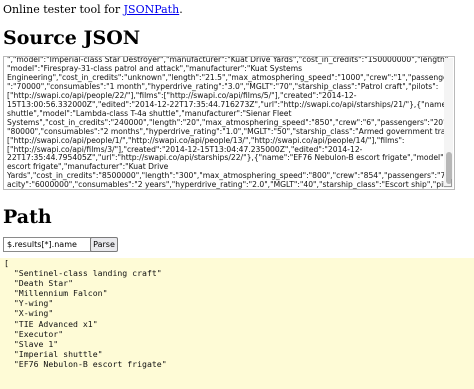 The height and width of the screenshot is (389, 474). Describe the element at coordinates (72, 38) in the screenshot. I see `source-json-heading: Source JSON` at that location.